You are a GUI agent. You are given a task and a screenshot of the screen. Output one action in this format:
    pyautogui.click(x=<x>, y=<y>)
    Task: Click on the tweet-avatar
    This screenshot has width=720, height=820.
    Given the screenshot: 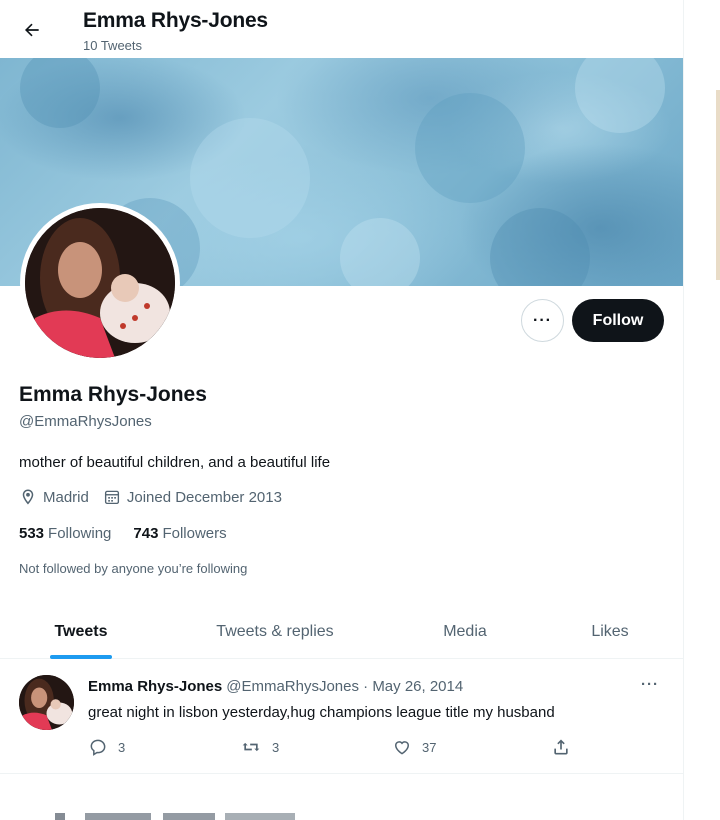 What is the action you would take?
    pyautogui.click(x=46, y=702)
    